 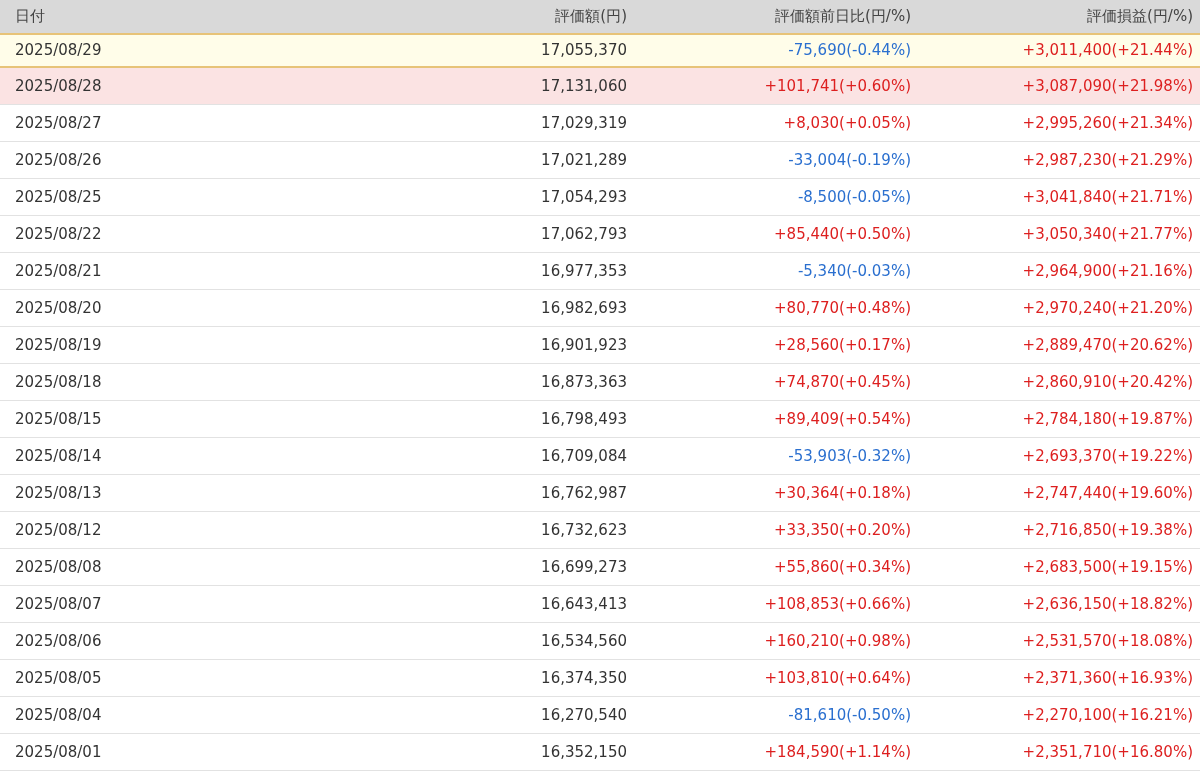 I want to click on table-cell: -33,004(-0.19%), so click(x=849, y=159).